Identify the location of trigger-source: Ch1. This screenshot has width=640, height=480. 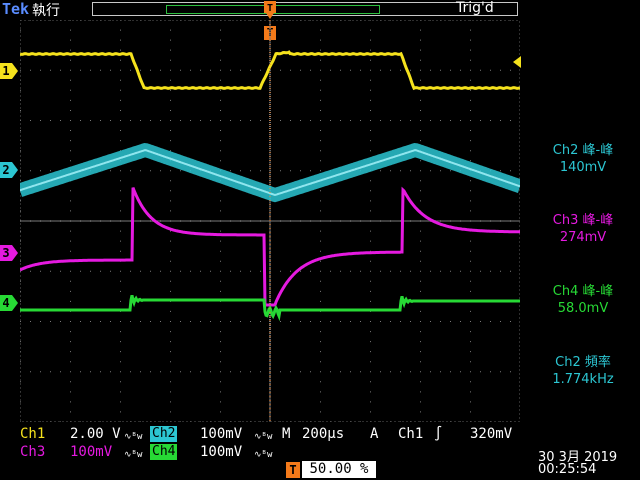
(410, 434).